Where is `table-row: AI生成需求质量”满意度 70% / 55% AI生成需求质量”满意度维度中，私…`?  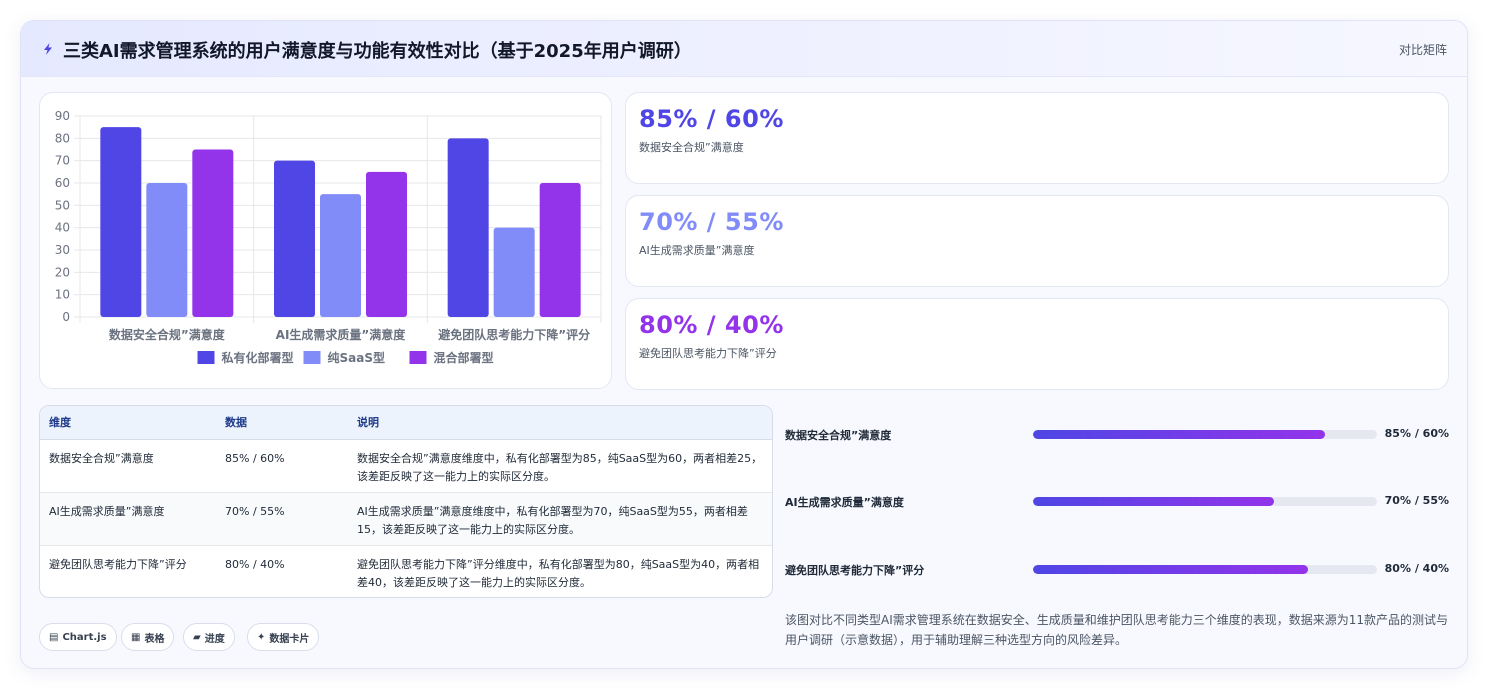 table-row: AI生成需求质量”满意度 70% / 55% AI生成需求质量”满意度维度中，私… is located at coordinates (406, 519).